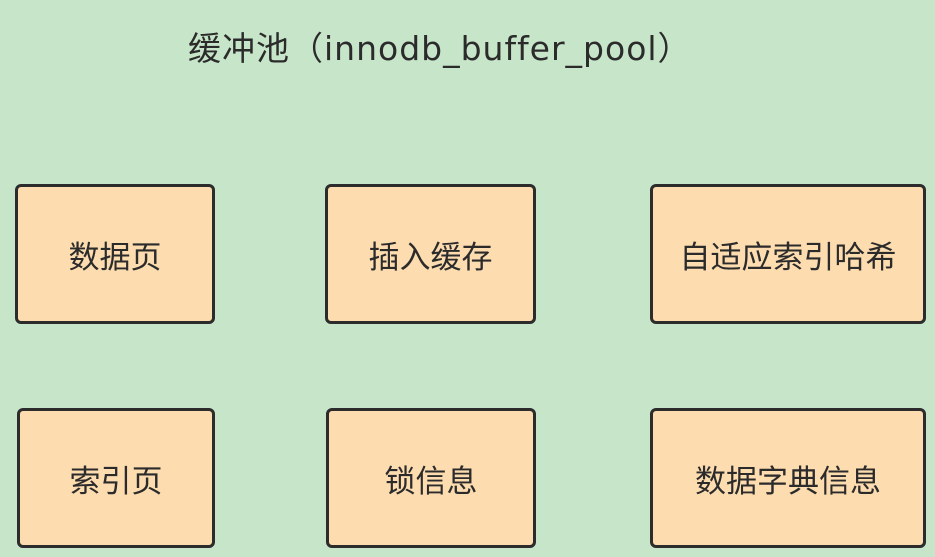  I want to click on diagram-title: 缓冲池（innodb_buffer_pool）, so click(440, 48).